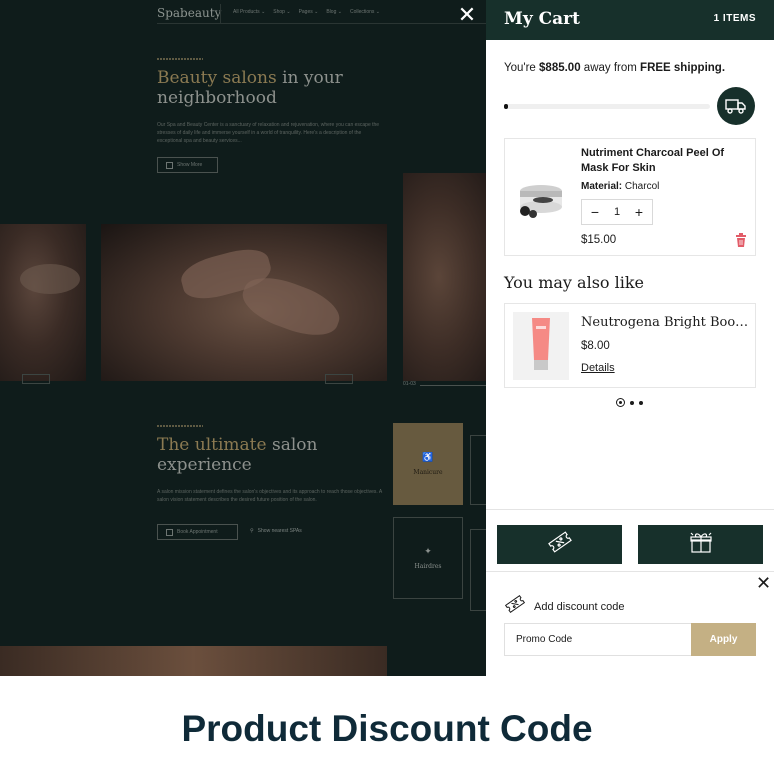 This screenshot has height=784, width=774. What do you see at coordinates (683, 68) in the screenshot?
I see `shipping-free: FREE shipping.` at bounding box center [683, 68].